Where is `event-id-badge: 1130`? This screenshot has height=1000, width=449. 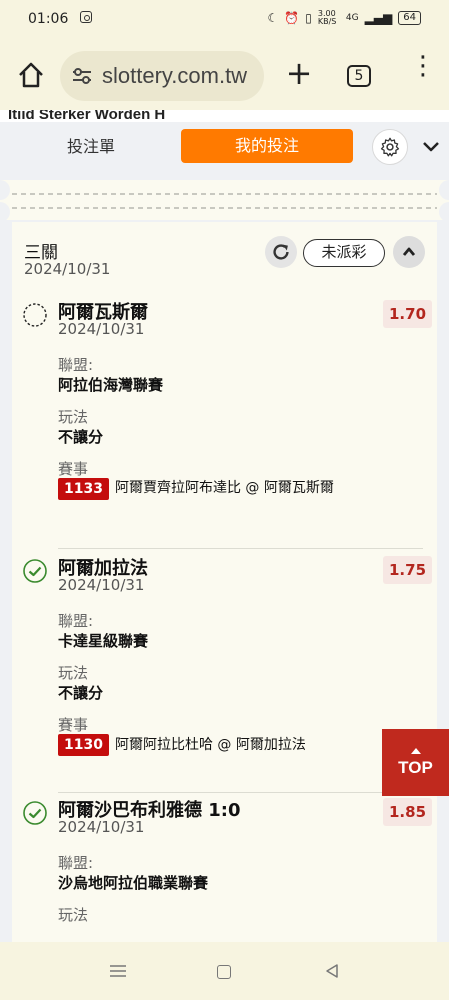 event-id-badge: 1130 is located at coordinates (83, 745).